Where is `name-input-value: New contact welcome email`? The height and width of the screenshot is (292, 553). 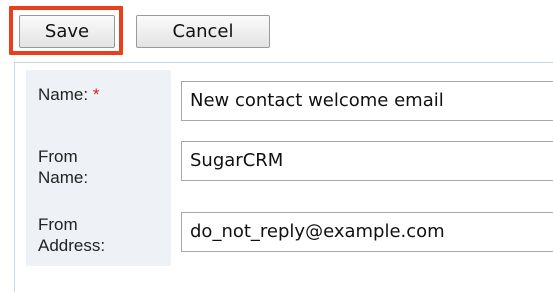
name-input-value: New contact welcome email is located at coordinates (317, 100).